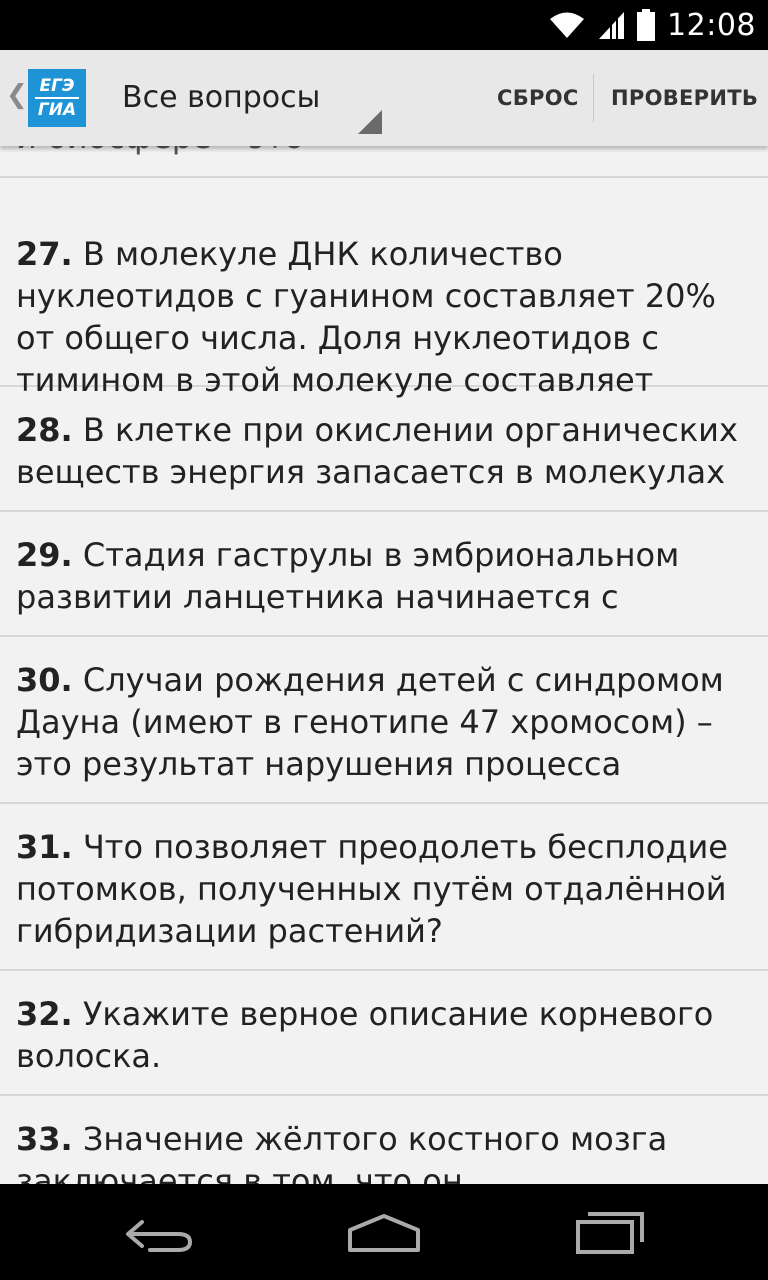 The width and height of the screenshot is (768, 1280). I want to click on question-number: 28., so click(44, 430).